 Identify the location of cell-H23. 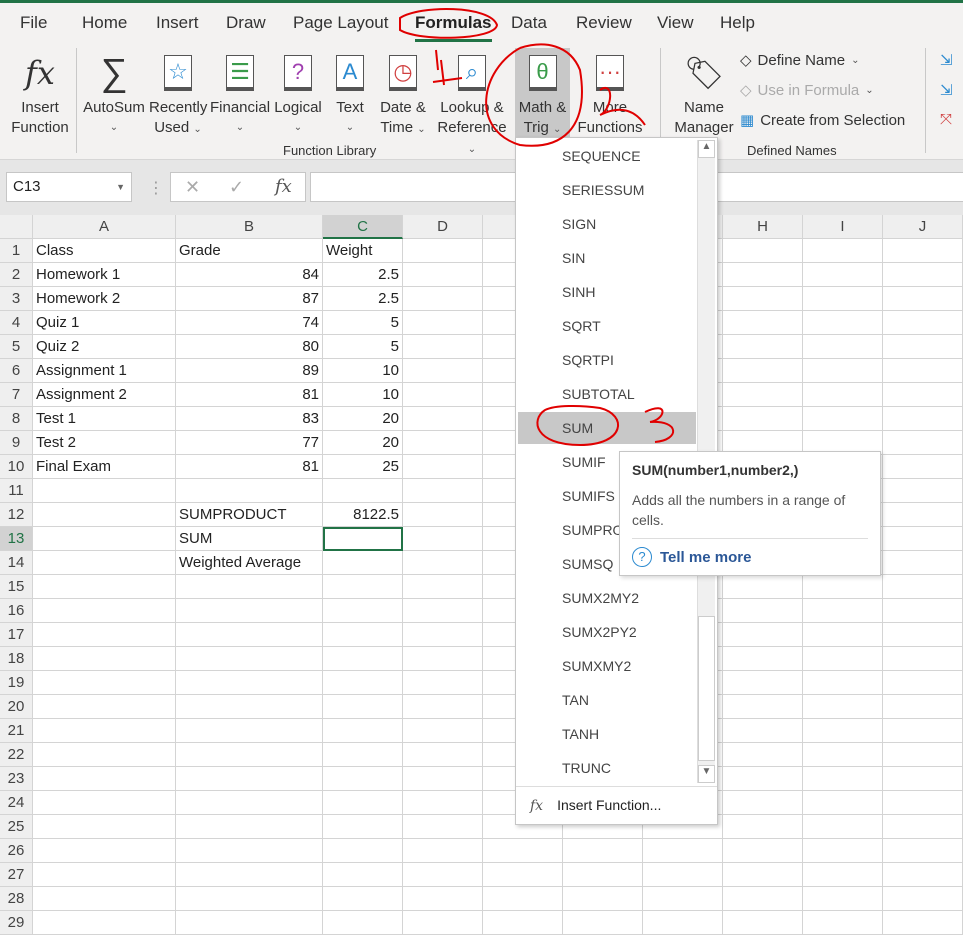
(763, 779).